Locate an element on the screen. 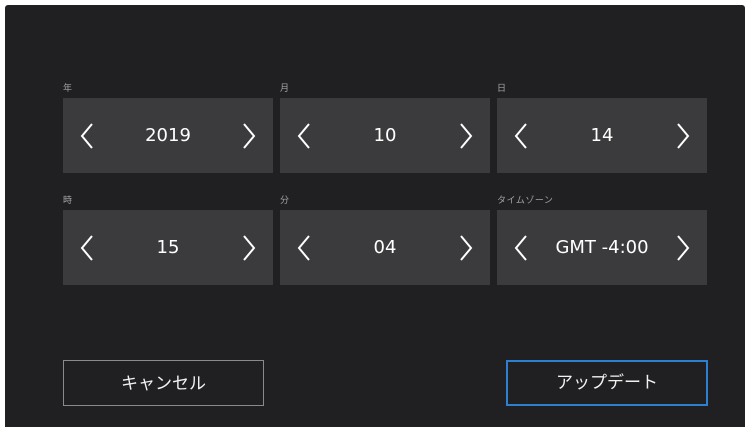  hour-stepper: 15 is located at coordinates (168, 247).